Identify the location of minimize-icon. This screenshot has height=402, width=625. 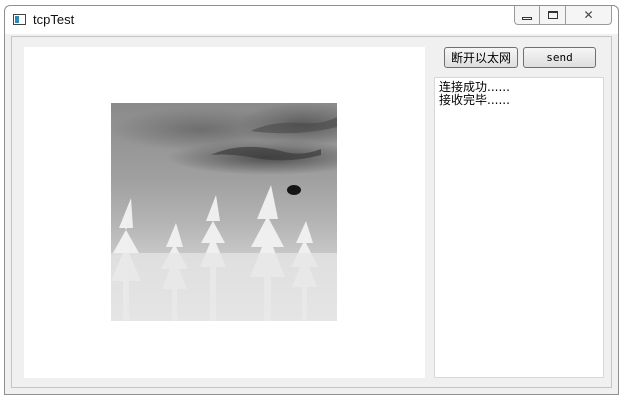
(527, 18).